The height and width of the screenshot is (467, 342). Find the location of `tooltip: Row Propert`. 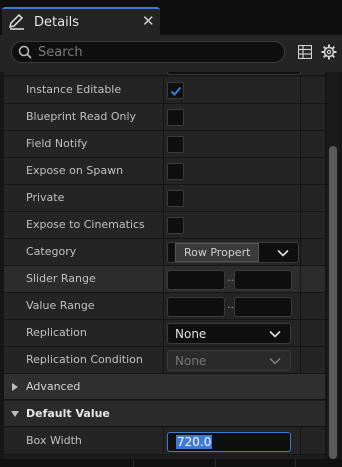

tooltip: Row Propert is located at coordinates (217, 252).